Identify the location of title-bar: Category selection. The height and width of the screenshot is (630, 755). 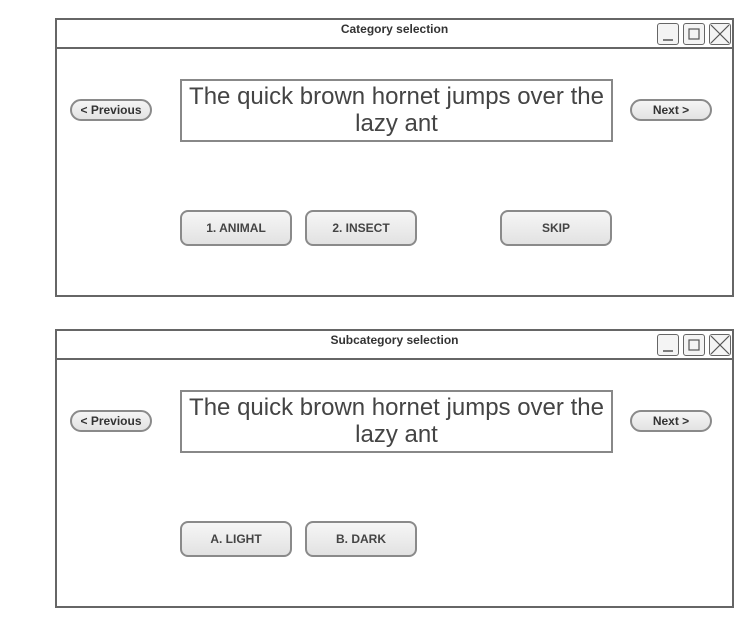
(394, 34).